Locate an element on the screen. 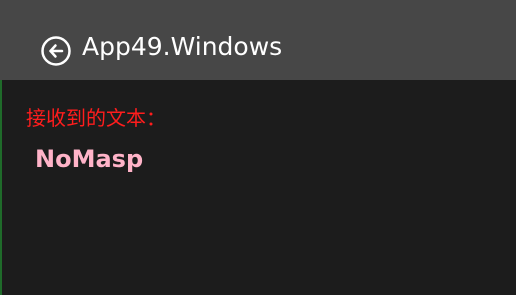  back-arrow-circle-icon is located at coordinates (56, 51).